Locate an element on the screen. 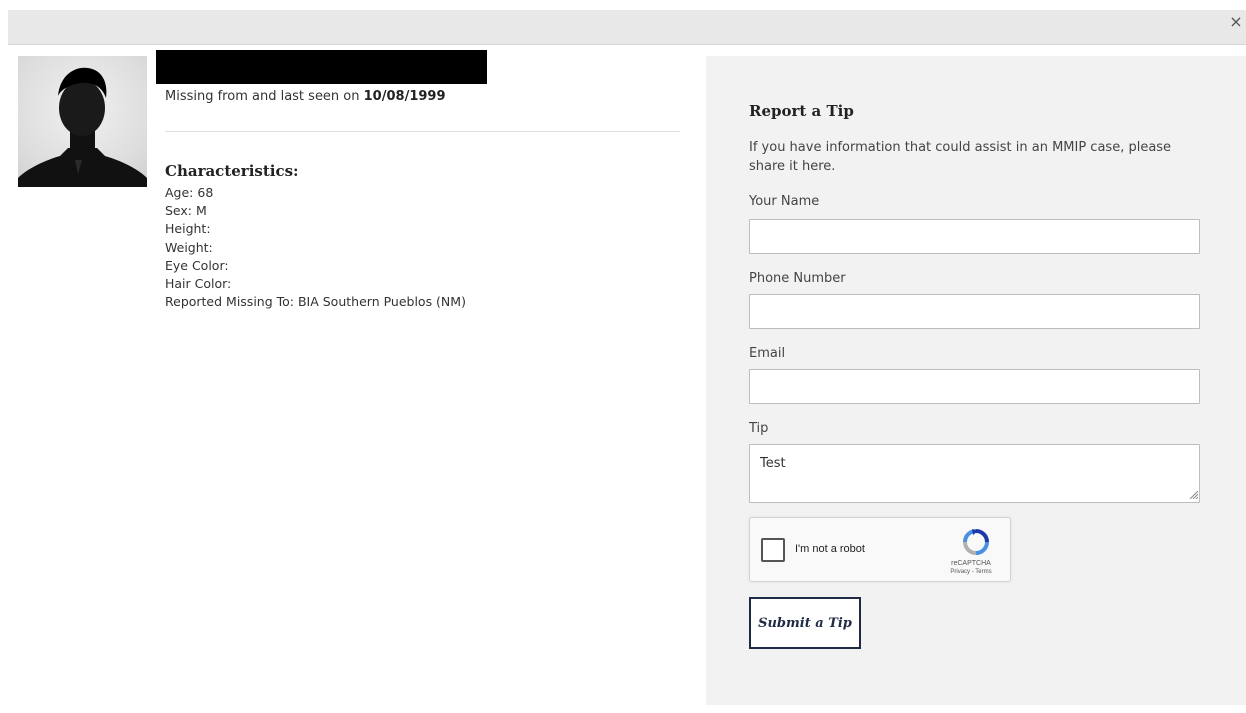 This screenshot has height=713, width=1246. divider is located at coordinates (422, 131).